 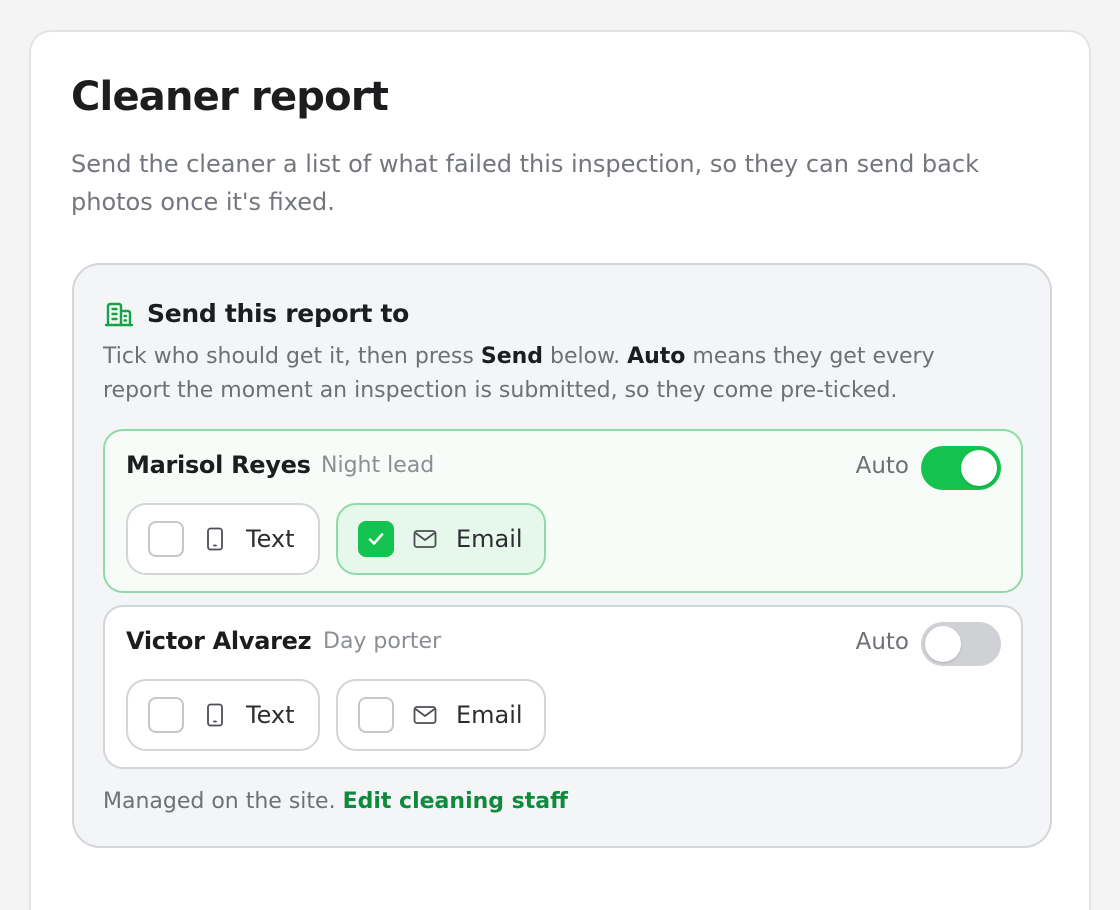 I want to click on panel-header: Send this report to, so click(x=256, y=313).